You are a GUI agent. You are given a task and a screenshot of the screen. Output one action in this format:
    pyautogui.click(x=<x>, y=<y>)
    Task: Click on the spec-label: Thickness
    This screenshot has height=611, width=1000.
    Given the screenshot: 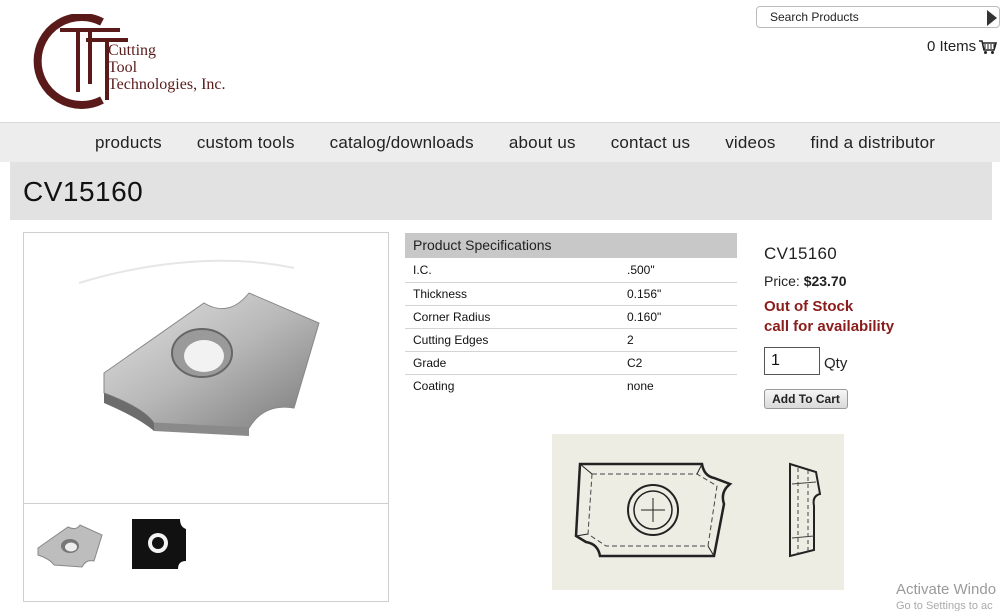 What is the action you would take?
    pyautogui.click(x=516, y=294)
    